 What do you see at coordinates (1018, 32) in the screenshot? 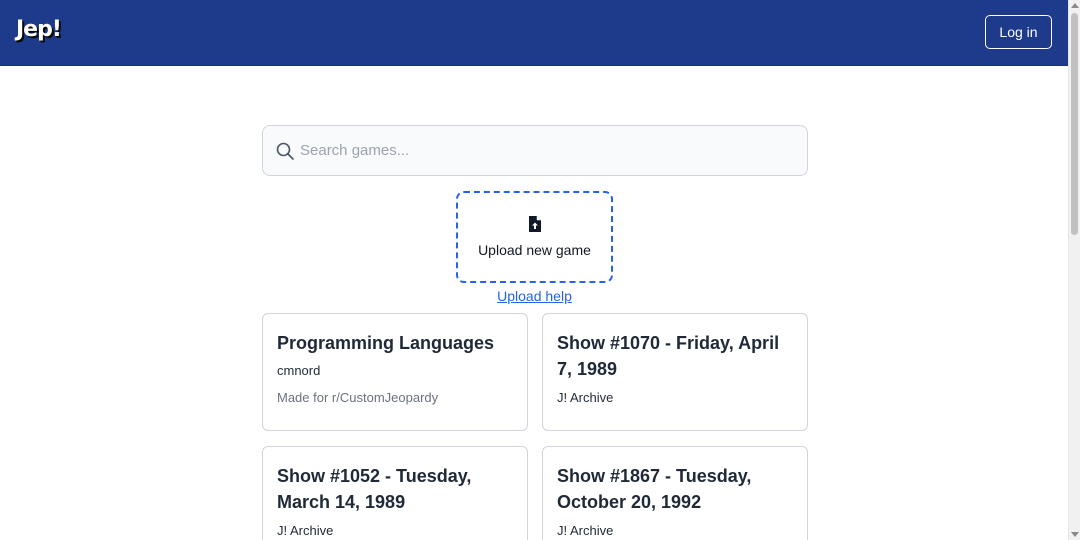
I see `login-button: Log in` at bounding box center [1018, 32].